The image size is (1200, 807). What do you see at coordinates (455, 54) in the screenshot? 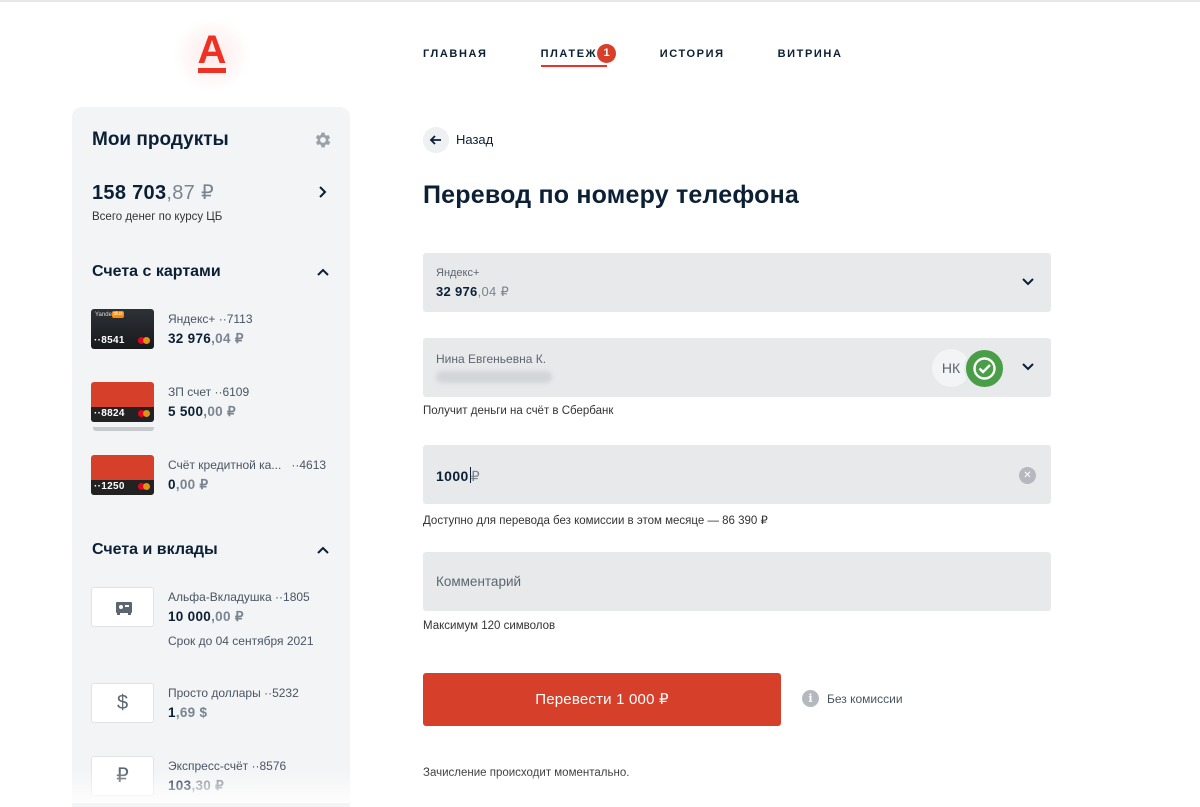
I see `nav-item-main: ГЛАВНАЯ` at bounding box center [455, 54].